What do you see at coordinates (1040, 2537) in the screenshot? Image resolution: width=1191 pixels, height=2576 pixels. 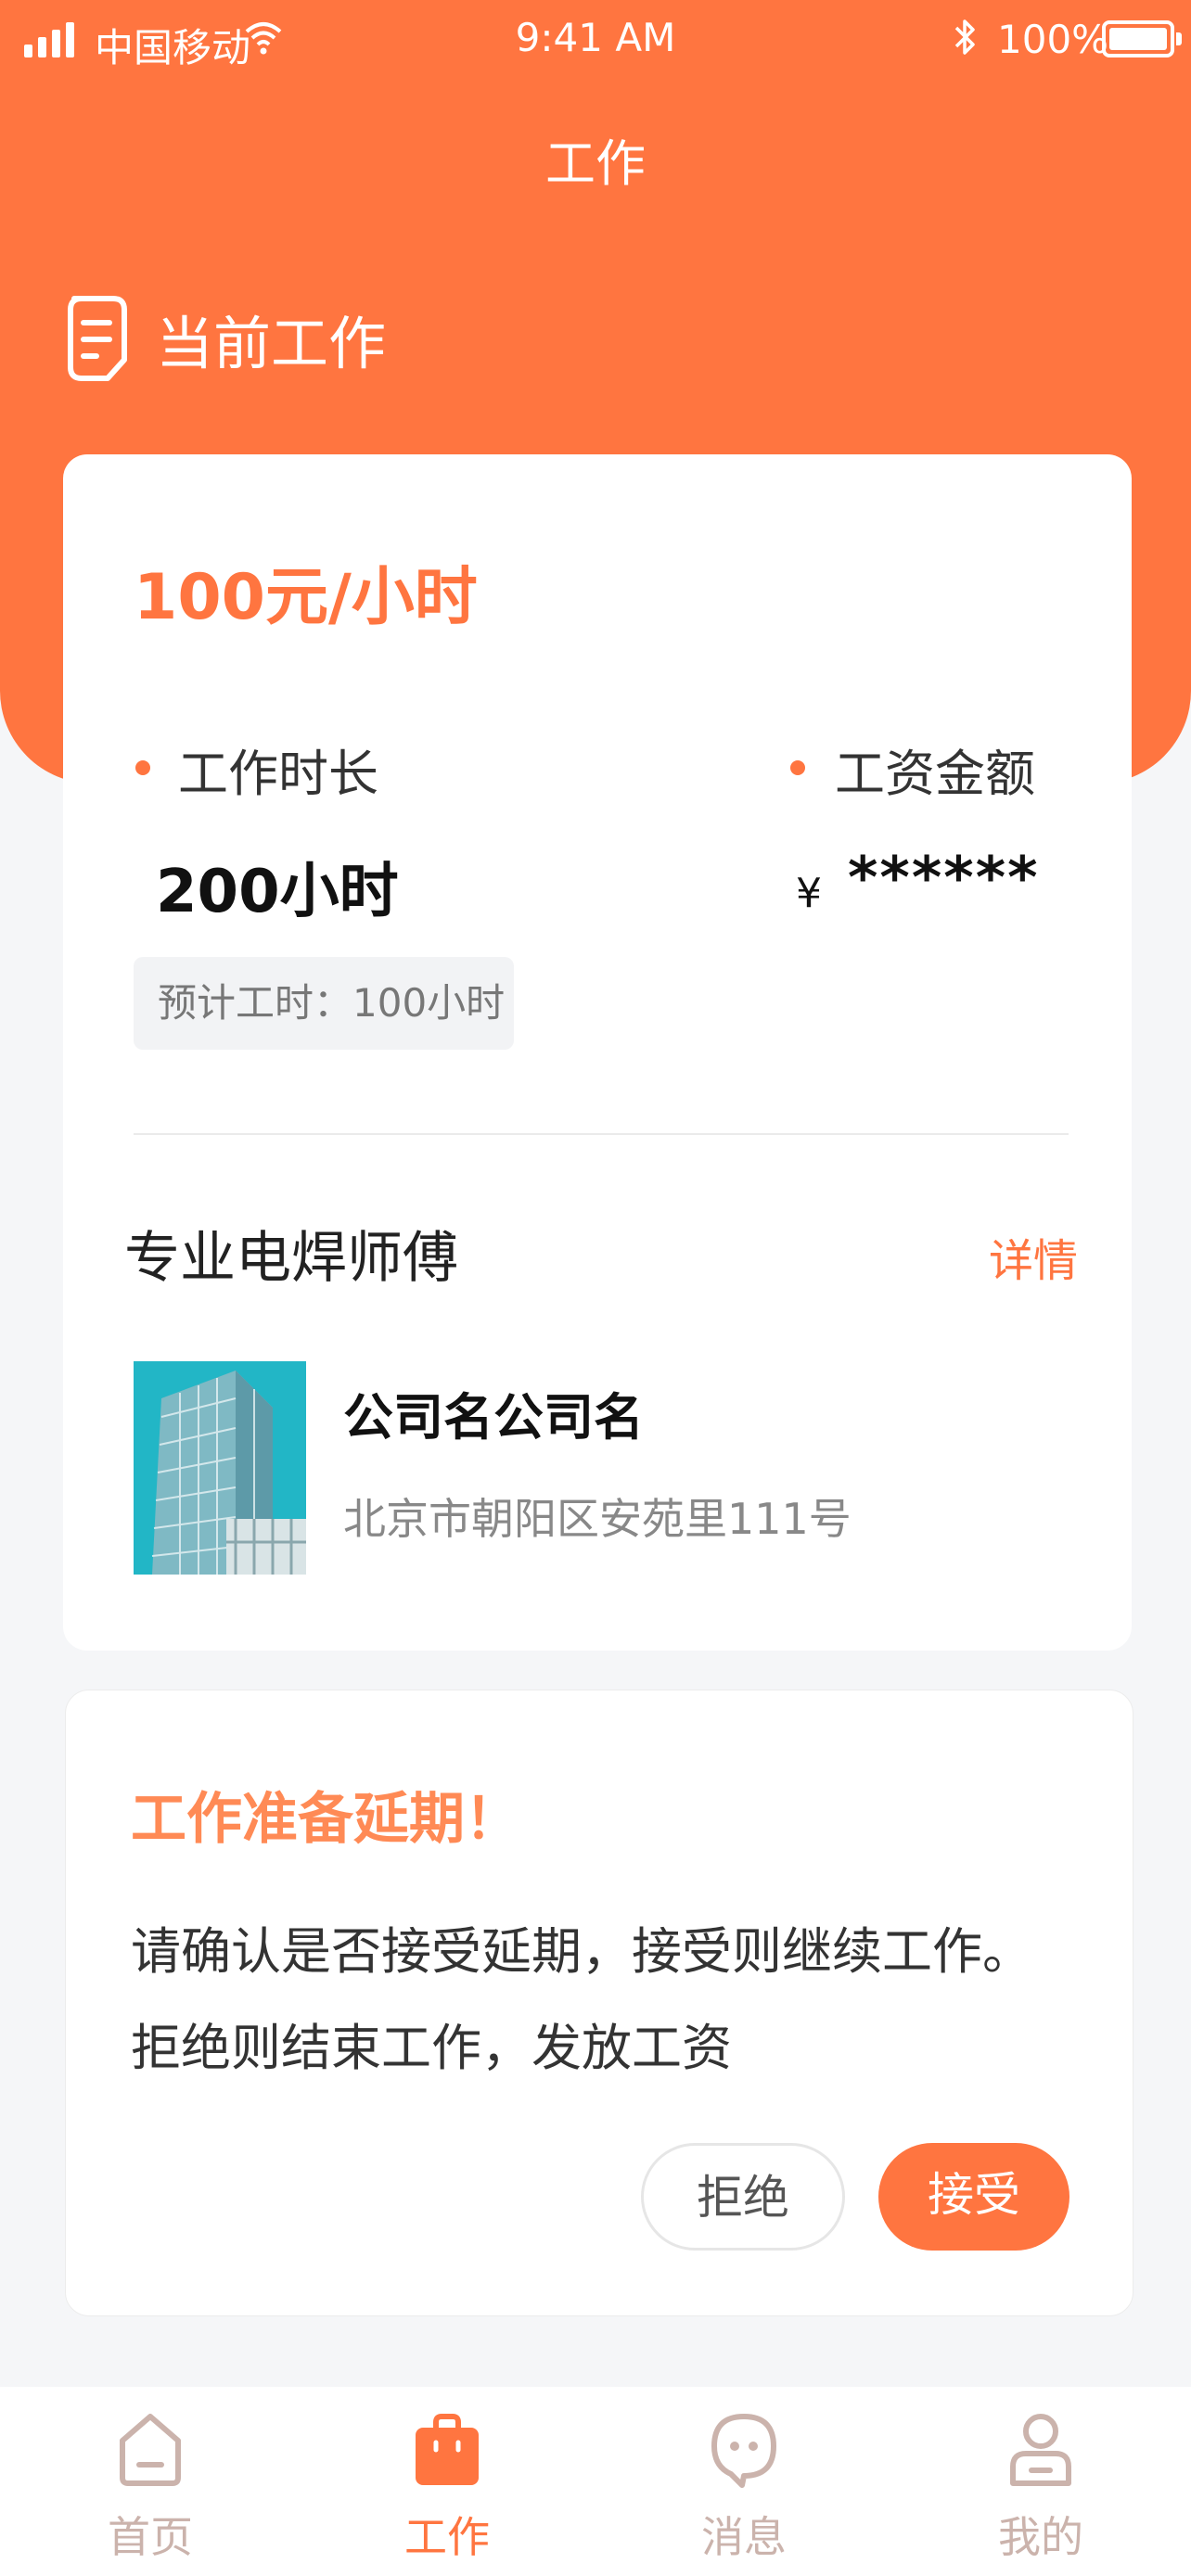 I see `tab-label: 我的` at bounding box center [1040, 2537].